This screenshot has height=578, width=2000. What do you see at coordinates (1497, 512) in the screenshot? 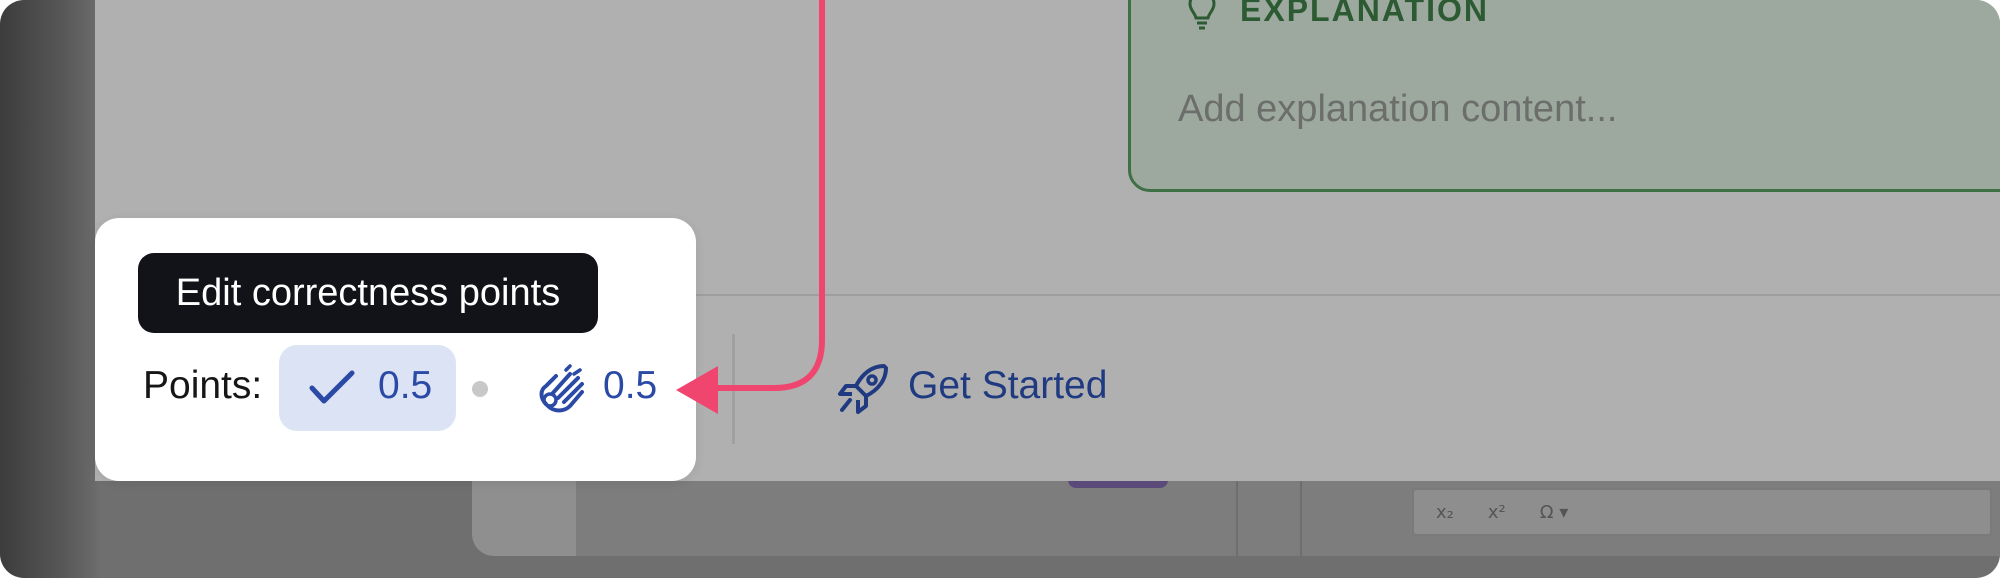
I see `superscript-button: x²` at bounding box center [1497, 512].